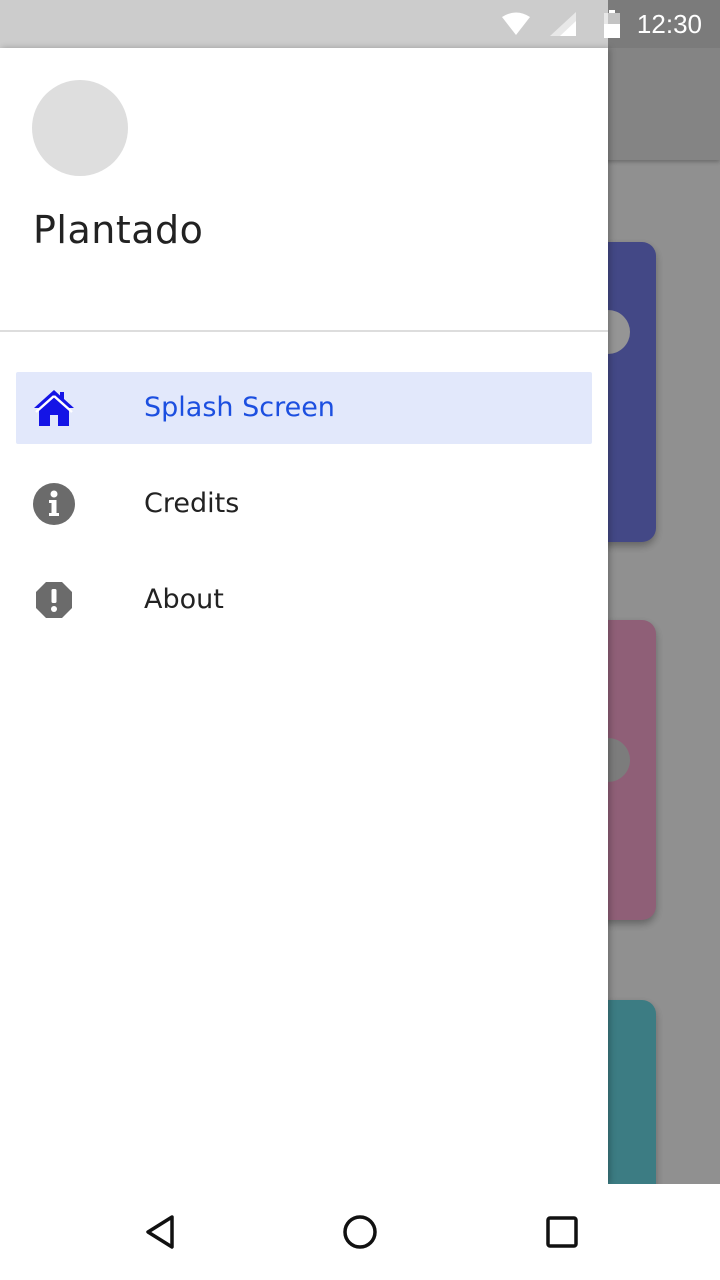 The height and width of the screenshot is (1280, 720). What do you see at coordinates (612, 24) in the screenshot?
I see `battery-icon` at bounding box center [612, 24].